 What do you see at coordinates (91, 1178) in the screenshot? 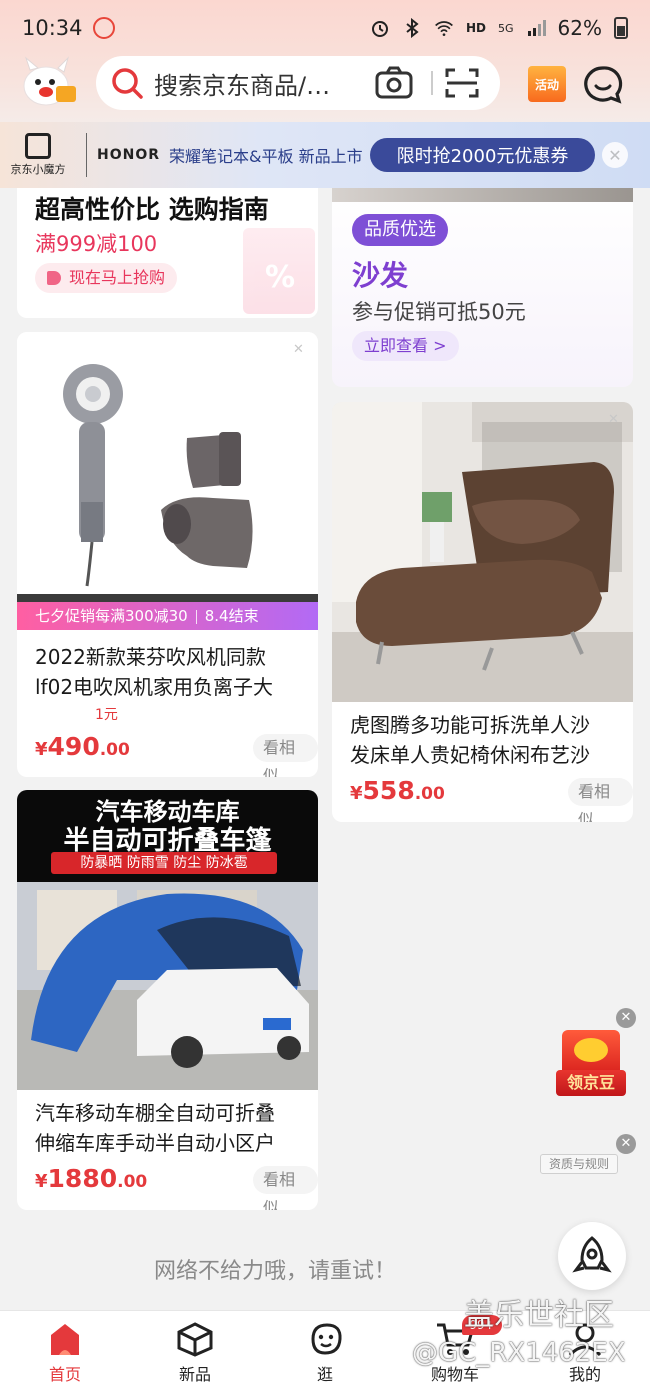
I see `product-price: ¥1880.00` at bounding box center [91, 1178].